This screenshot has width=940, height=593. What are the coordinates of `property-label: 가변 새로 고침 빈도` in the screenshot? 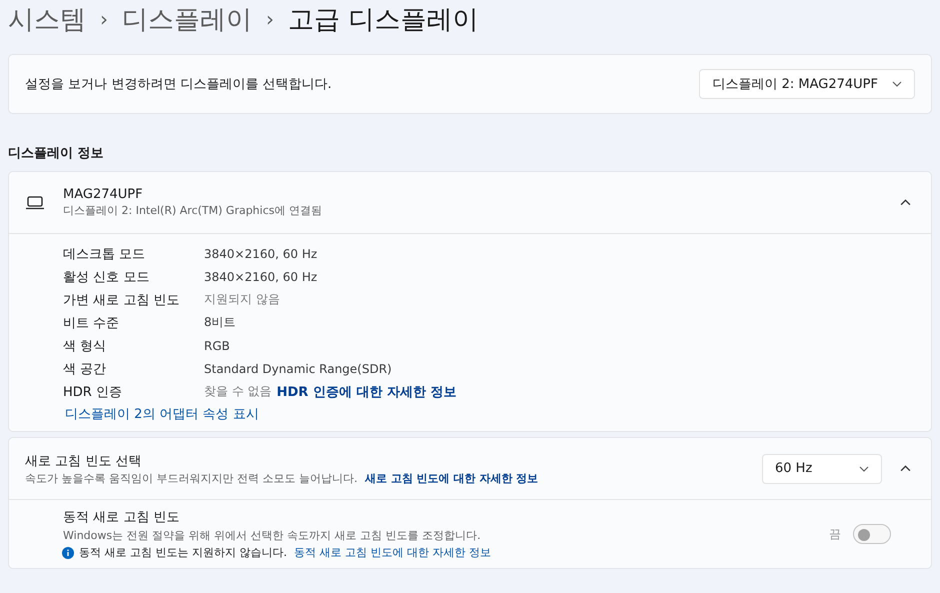 It's located at (121, 300).